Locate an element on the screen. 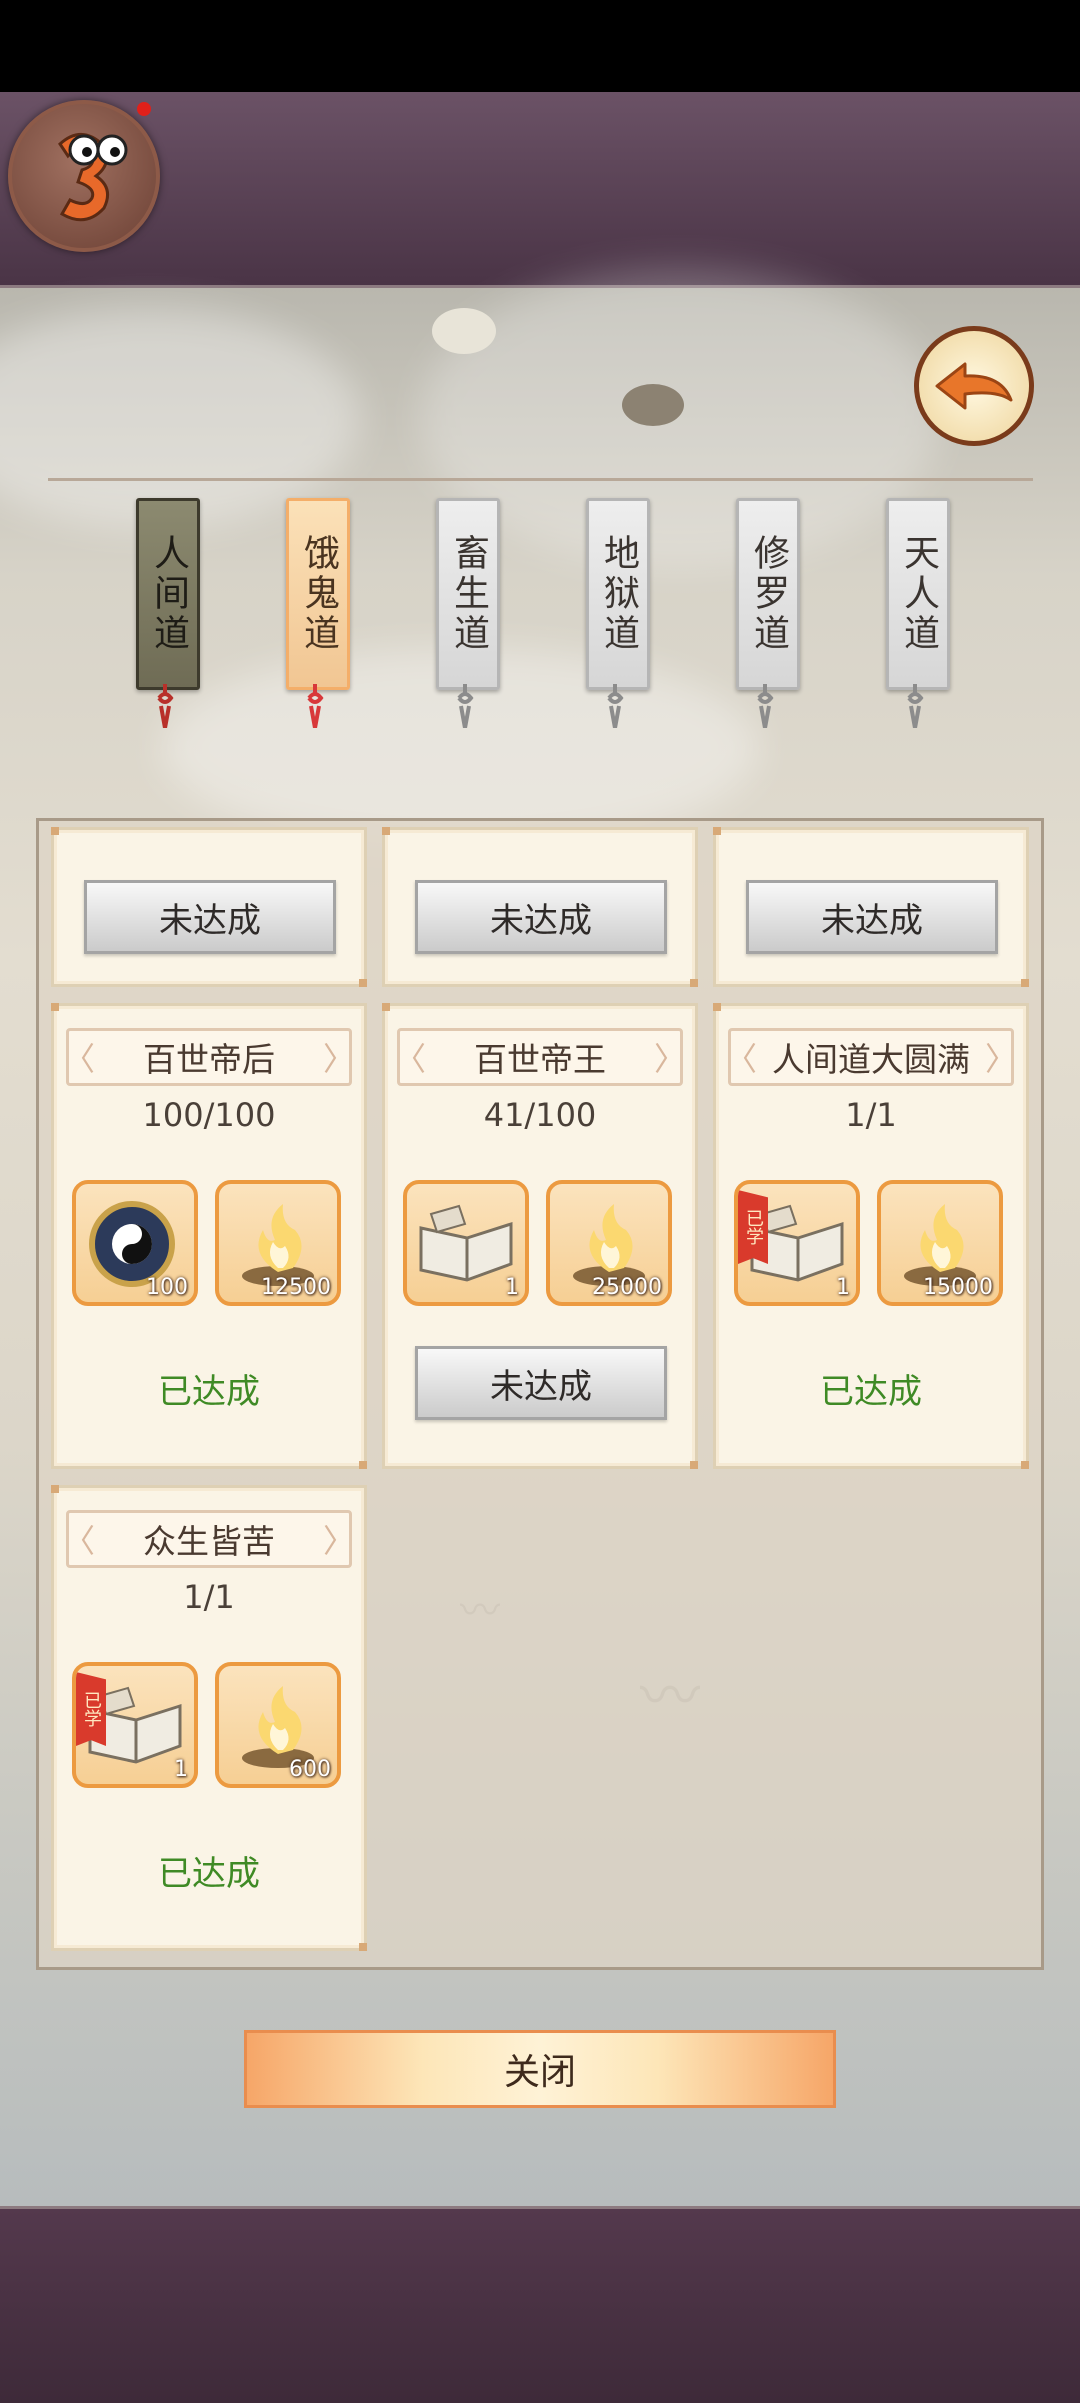 This screenshot has width=1080, height=2403. status-bar is located at coordinates (540, 46).